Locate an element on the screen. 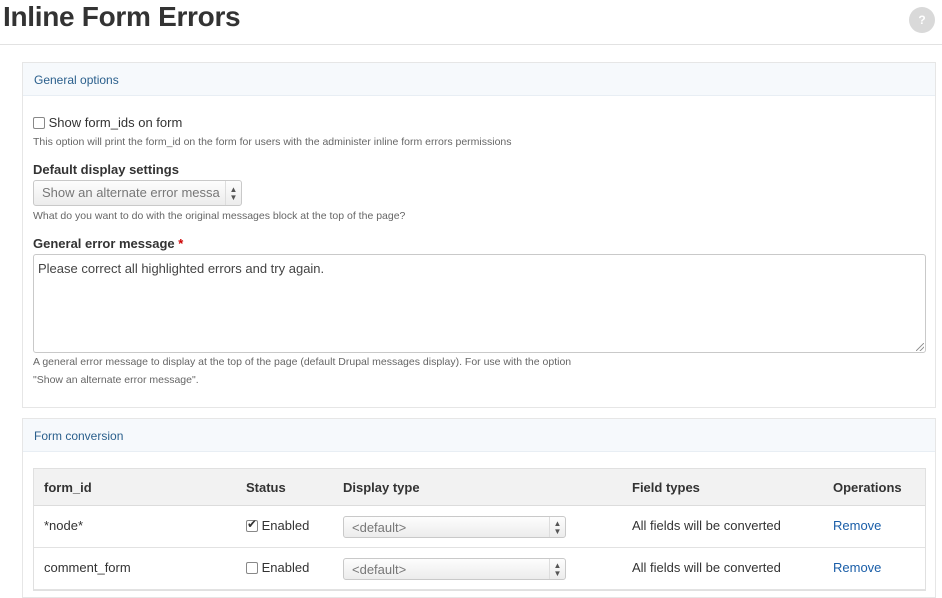 The height and width of the screenshot is (598, 942). form-conversion-legend: Form conversion is located at coordinates (479, 435).